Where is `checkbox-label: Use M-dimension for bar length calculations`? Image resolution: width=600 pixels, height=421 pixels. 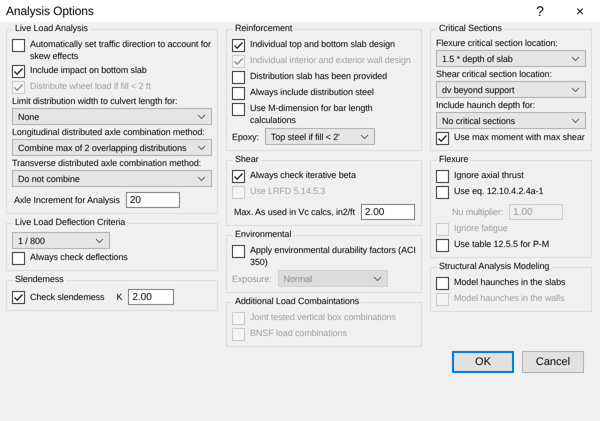
checkbox-label: Use M-dimension for bar length calculations is located at coordinates (333, 114).